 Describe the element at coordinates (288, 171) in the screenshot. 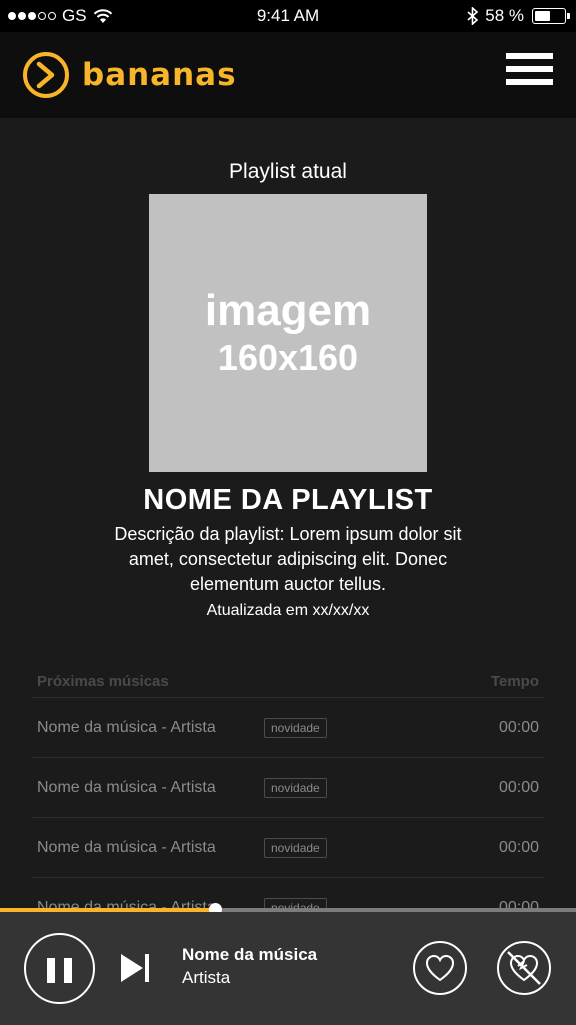

I see `section-label: Playlist atual` at that location.